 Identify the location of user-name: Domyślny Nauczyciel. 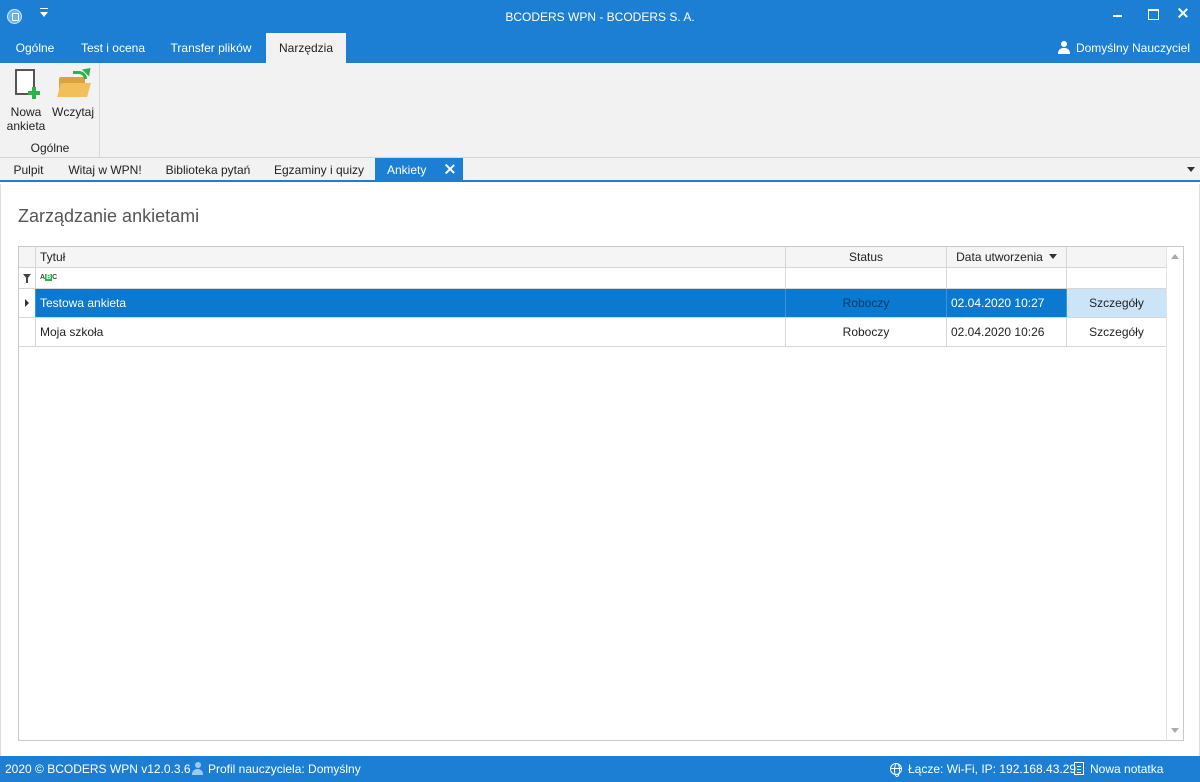
(1132, 48).